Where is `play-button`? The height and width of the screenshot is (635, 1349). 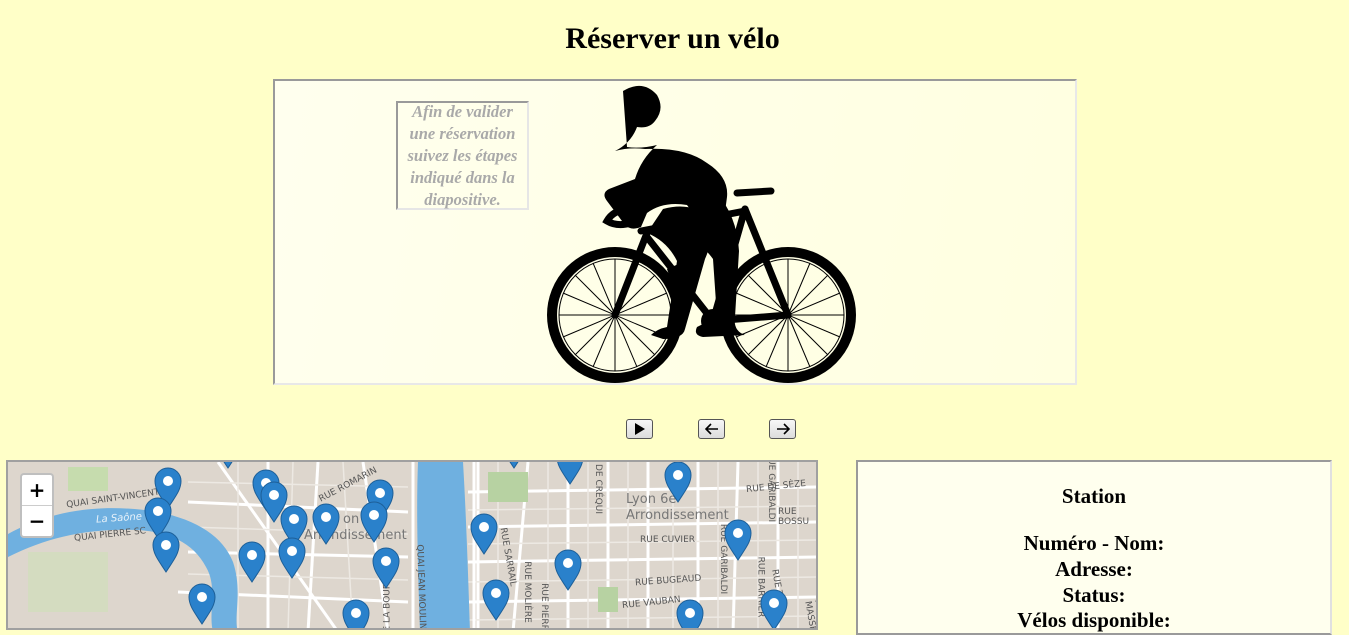
play-button is located at coordinates (639, 429).